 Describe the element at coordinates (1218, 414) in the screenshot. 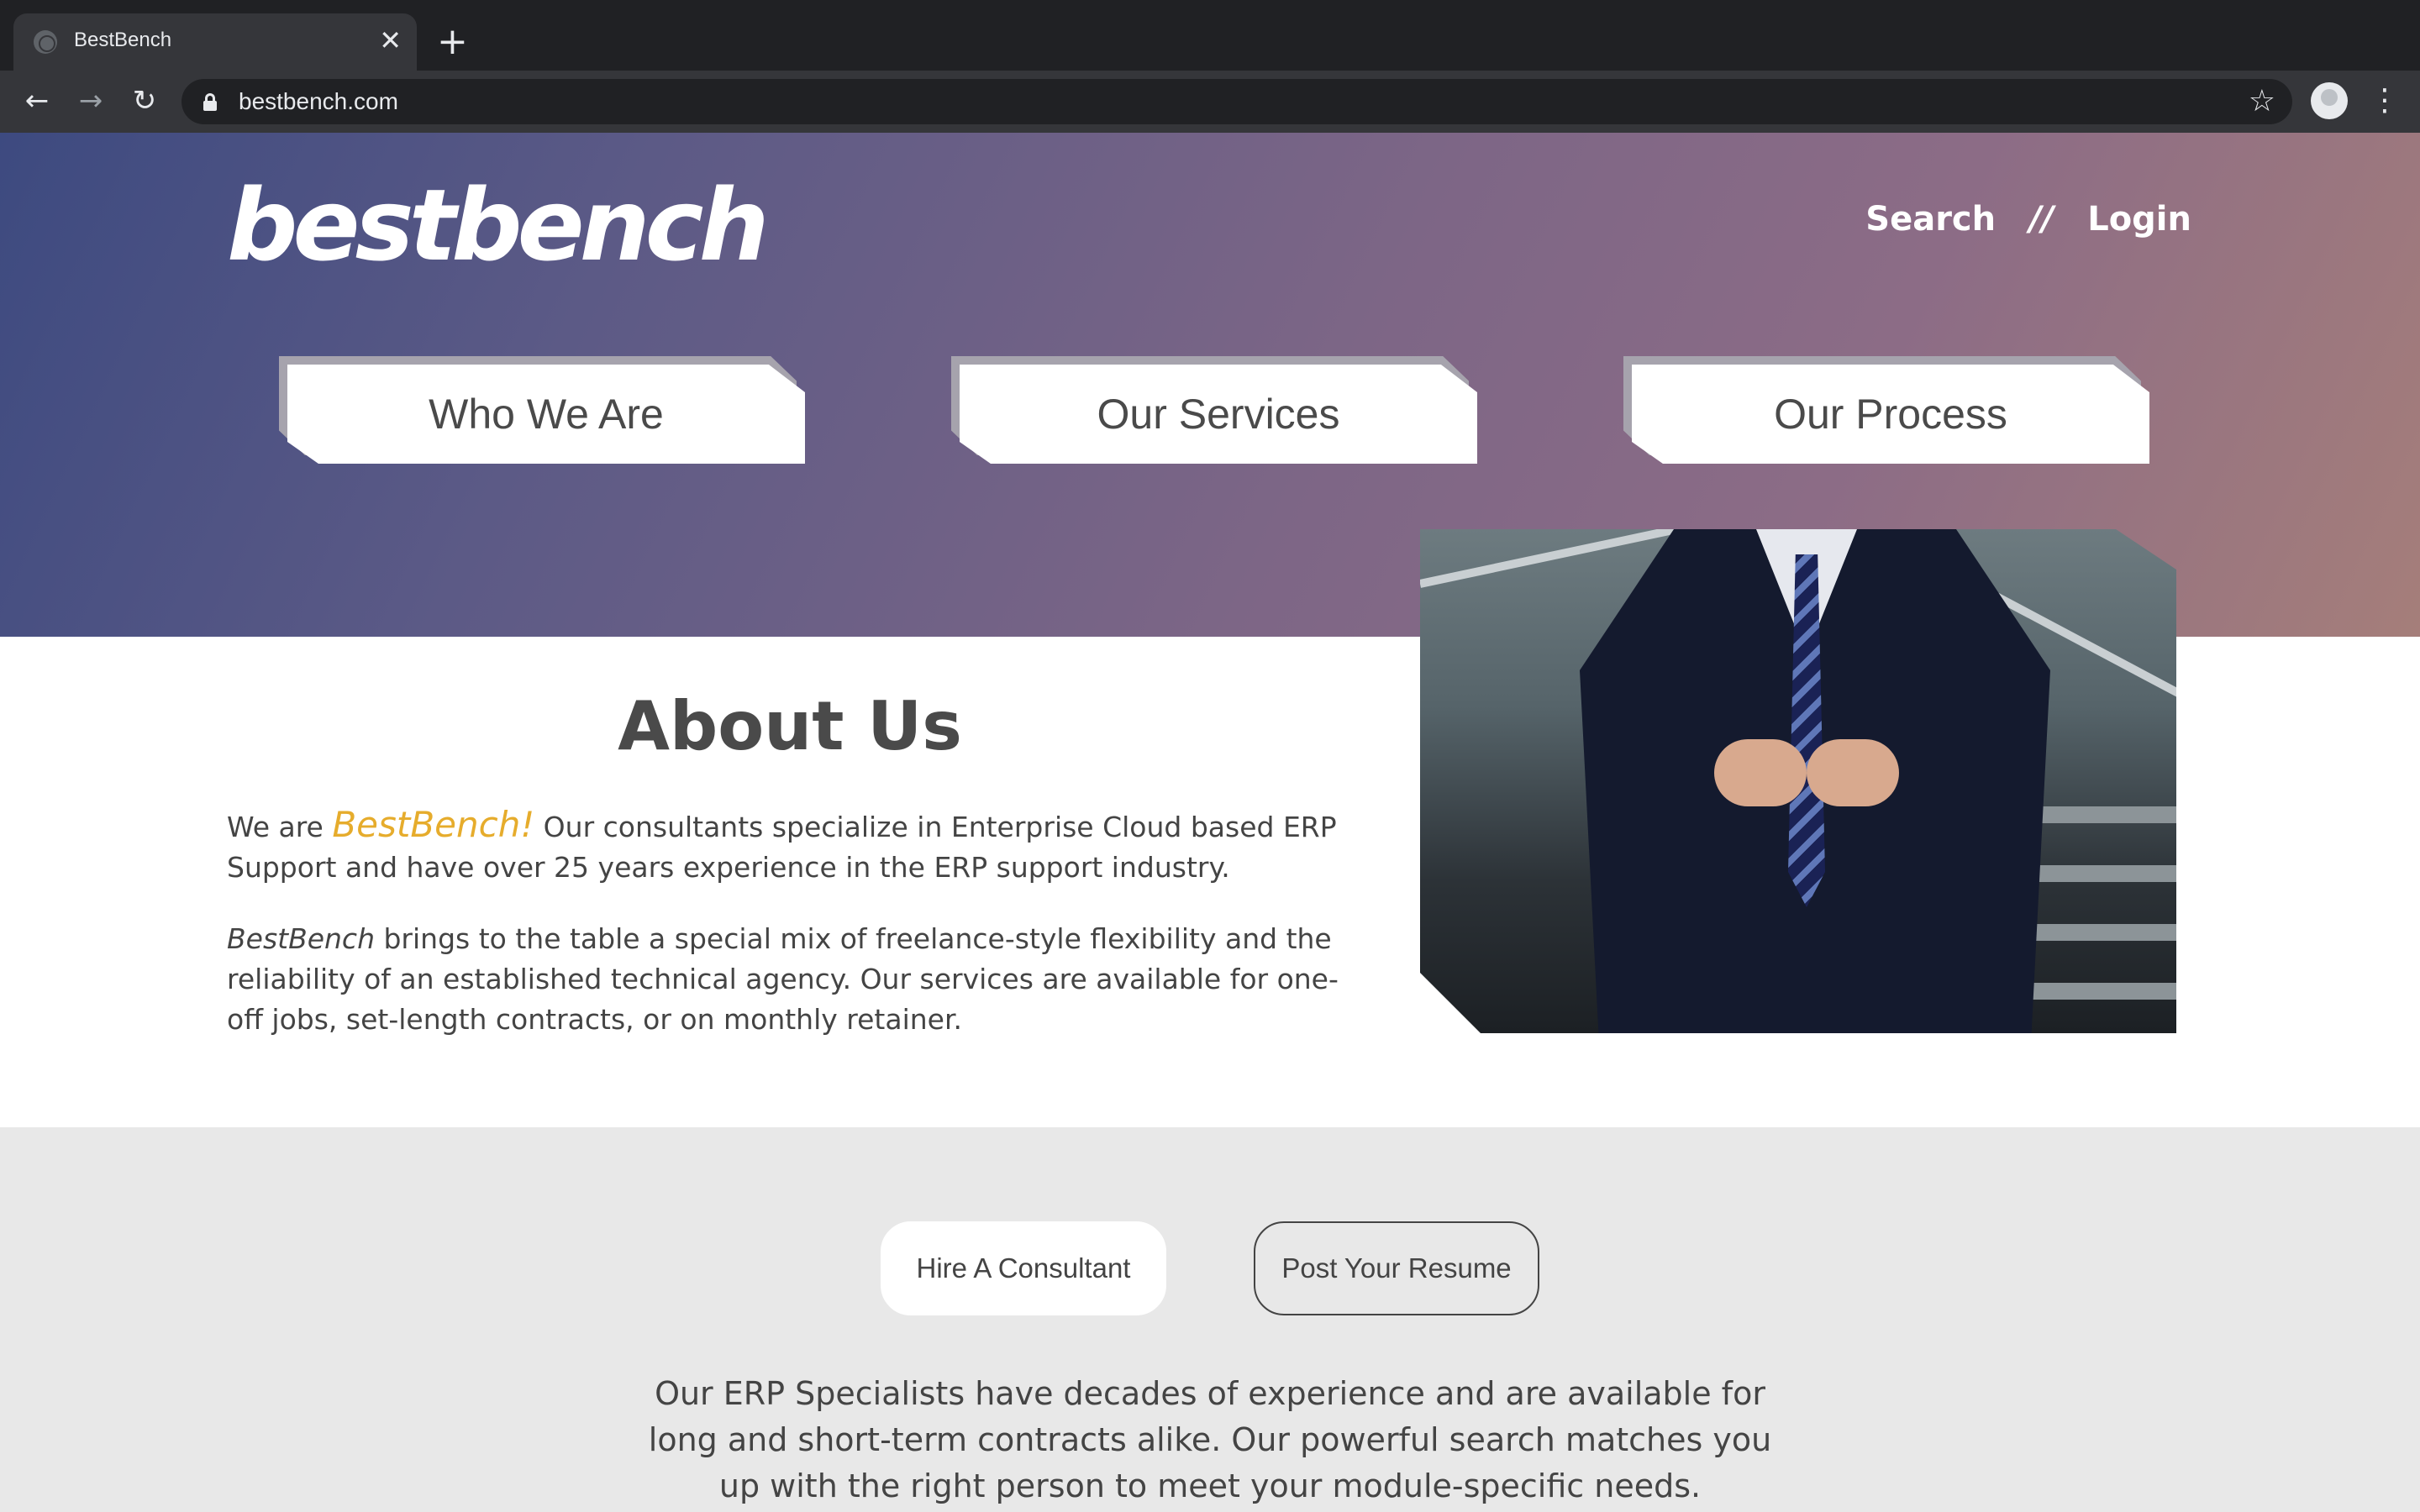

I see `nav-tile-label: Our Services` at that location.